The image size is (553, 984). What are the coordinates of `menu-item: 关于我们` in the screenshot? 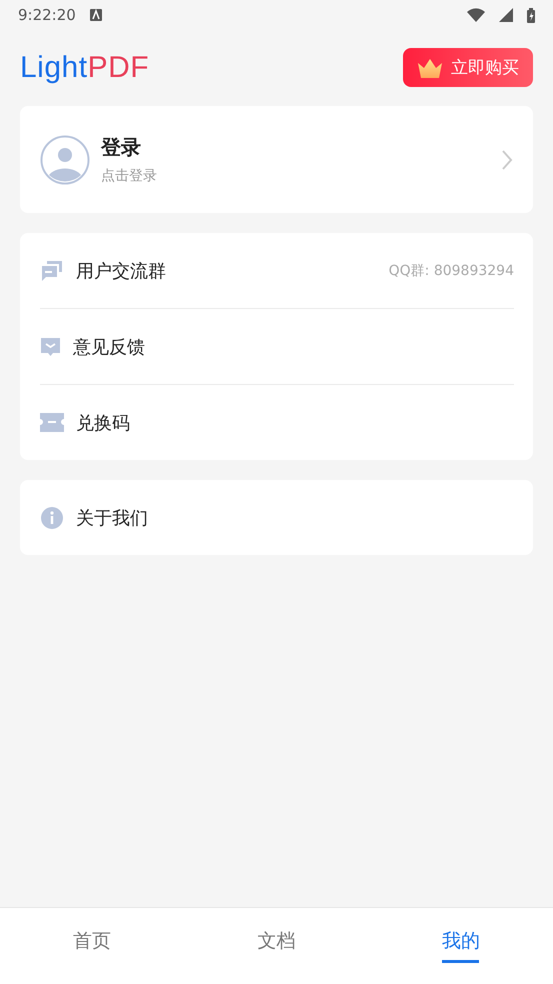 It's located at (277, 517).